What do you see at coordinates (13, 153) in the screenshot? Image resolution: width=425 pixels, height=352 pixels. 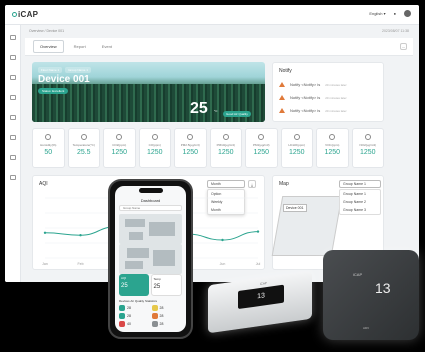 I see `side-nav` at bounding box center [13, 153].